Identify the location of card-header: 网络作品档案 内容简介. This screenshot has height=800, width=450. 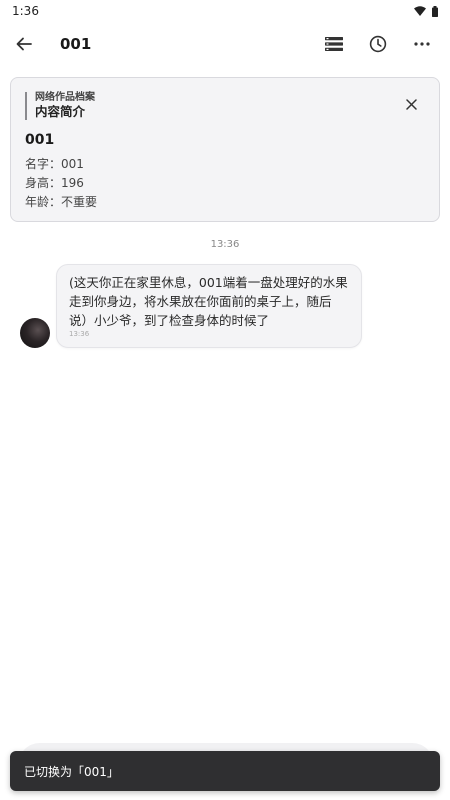
(60, 106).